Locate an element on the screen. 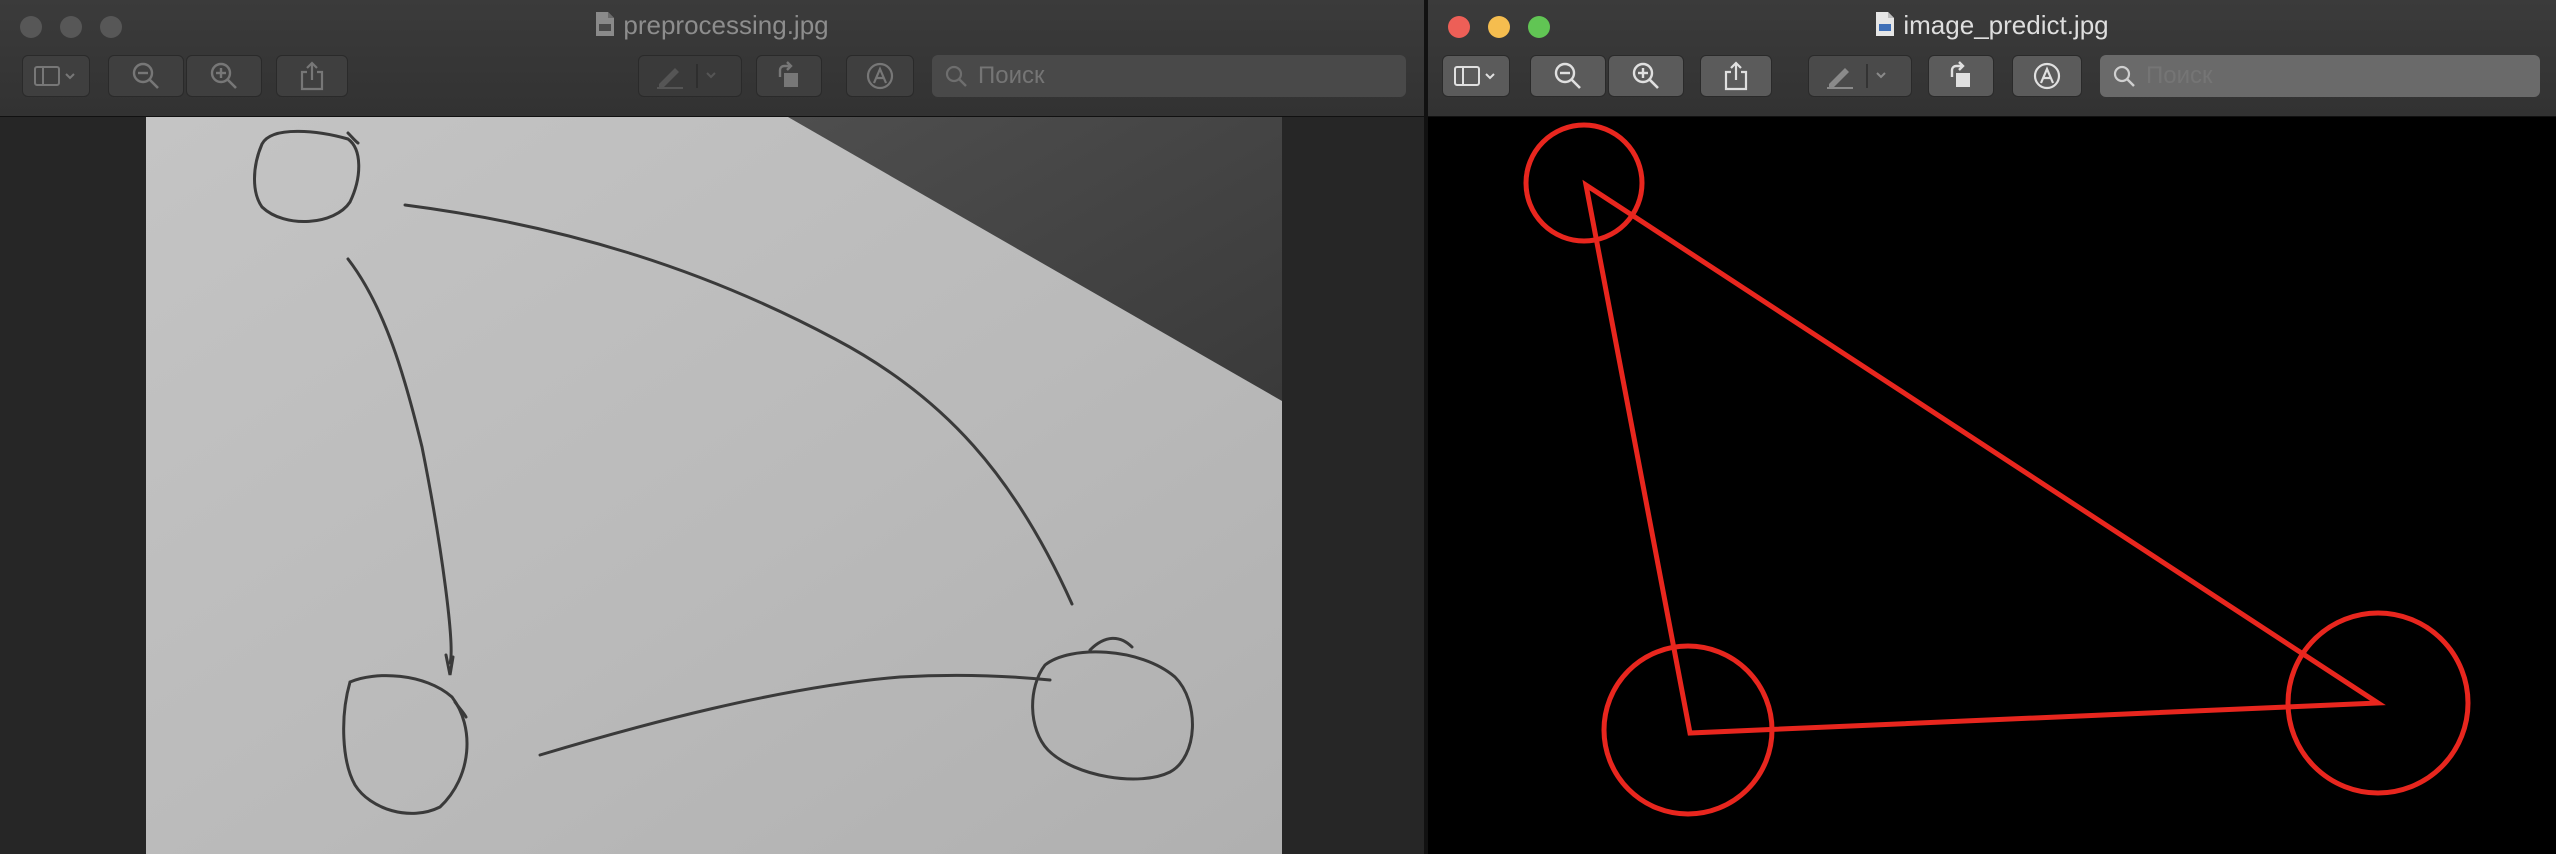  window-toolbar: image_predict.jpg is located at coordinates (1992, 58).